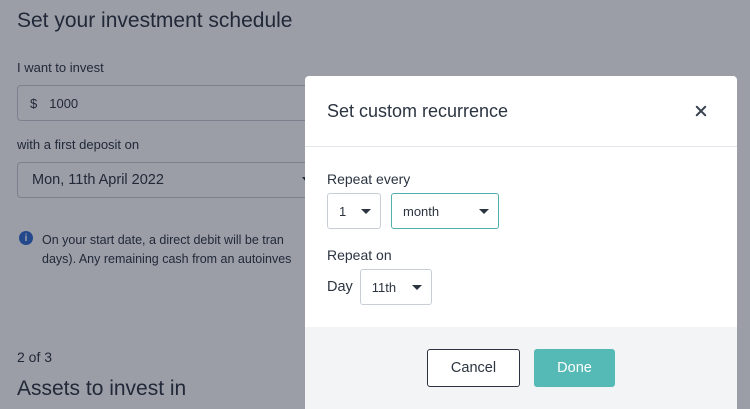 The image size is (750, 409). Describe the element at coordinates (521, 111) in the screenshot. I see `dialog-header: Set custom recurrence` at that location.